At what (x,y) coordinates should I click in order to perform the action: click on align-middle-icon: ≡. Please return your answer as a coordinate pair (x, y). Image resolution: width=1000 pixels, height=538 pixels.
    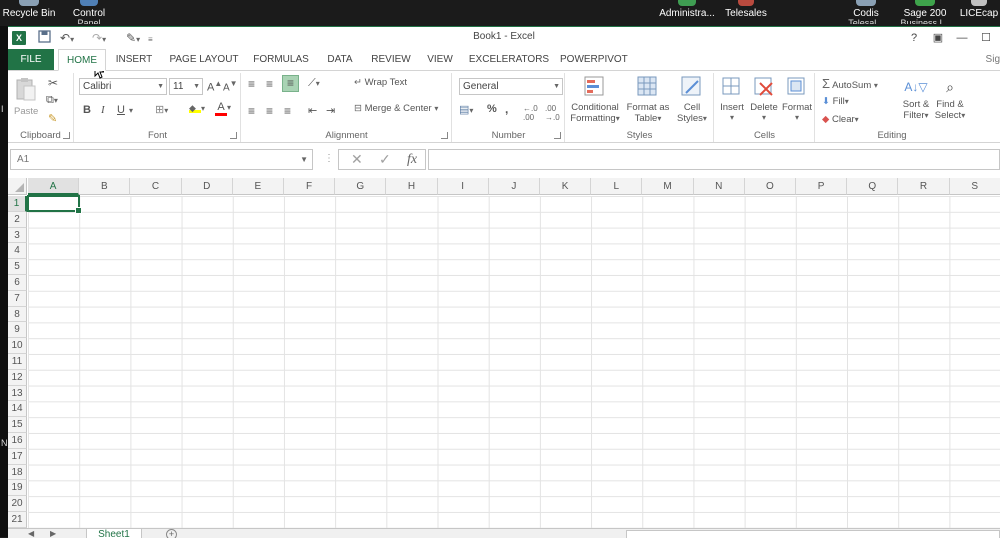
    Looking at the image, I should click on (269, 84).